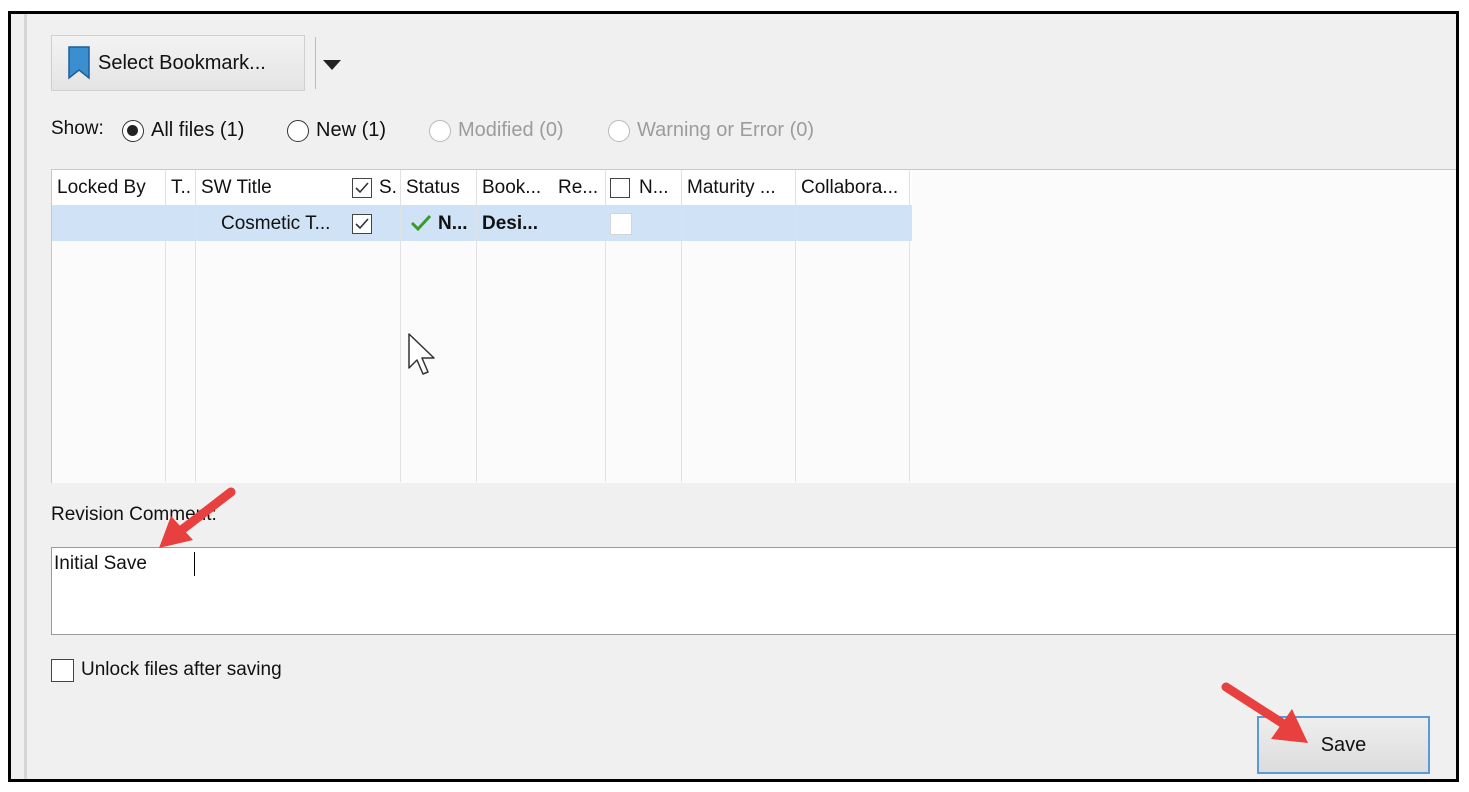  Describe the element at coordinates (362, 224) in the screenshot. I see `row-save-checkbox` at that location.